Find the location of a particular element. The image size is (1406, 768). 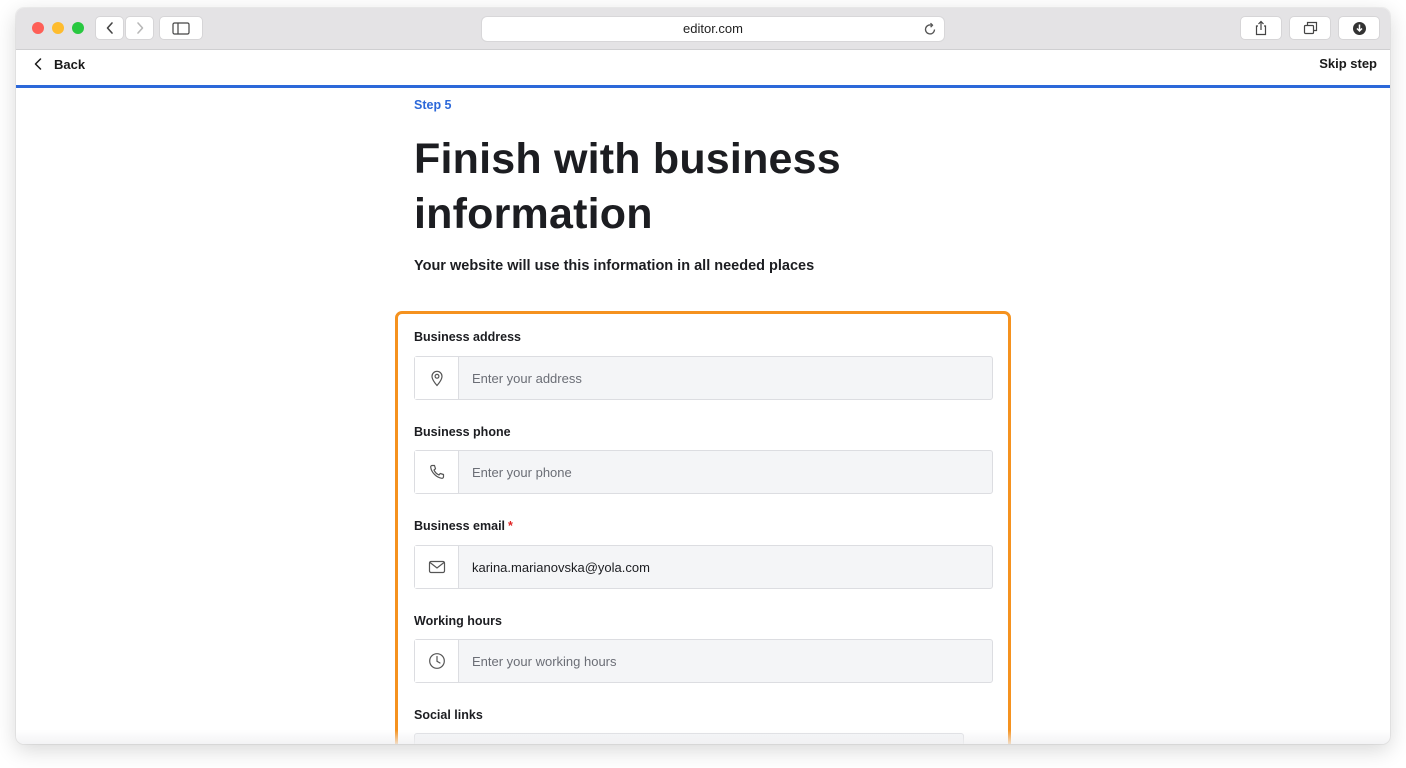

phone-label: Business phone is located at coordinates (462, 432).